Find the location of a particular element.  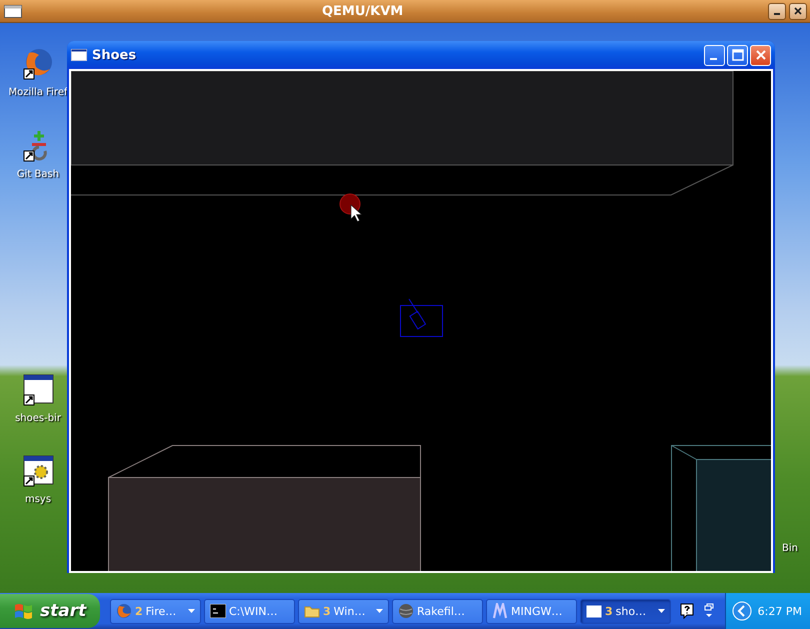

window-title: QEMU/KVM is located at coordinates (363, 11).